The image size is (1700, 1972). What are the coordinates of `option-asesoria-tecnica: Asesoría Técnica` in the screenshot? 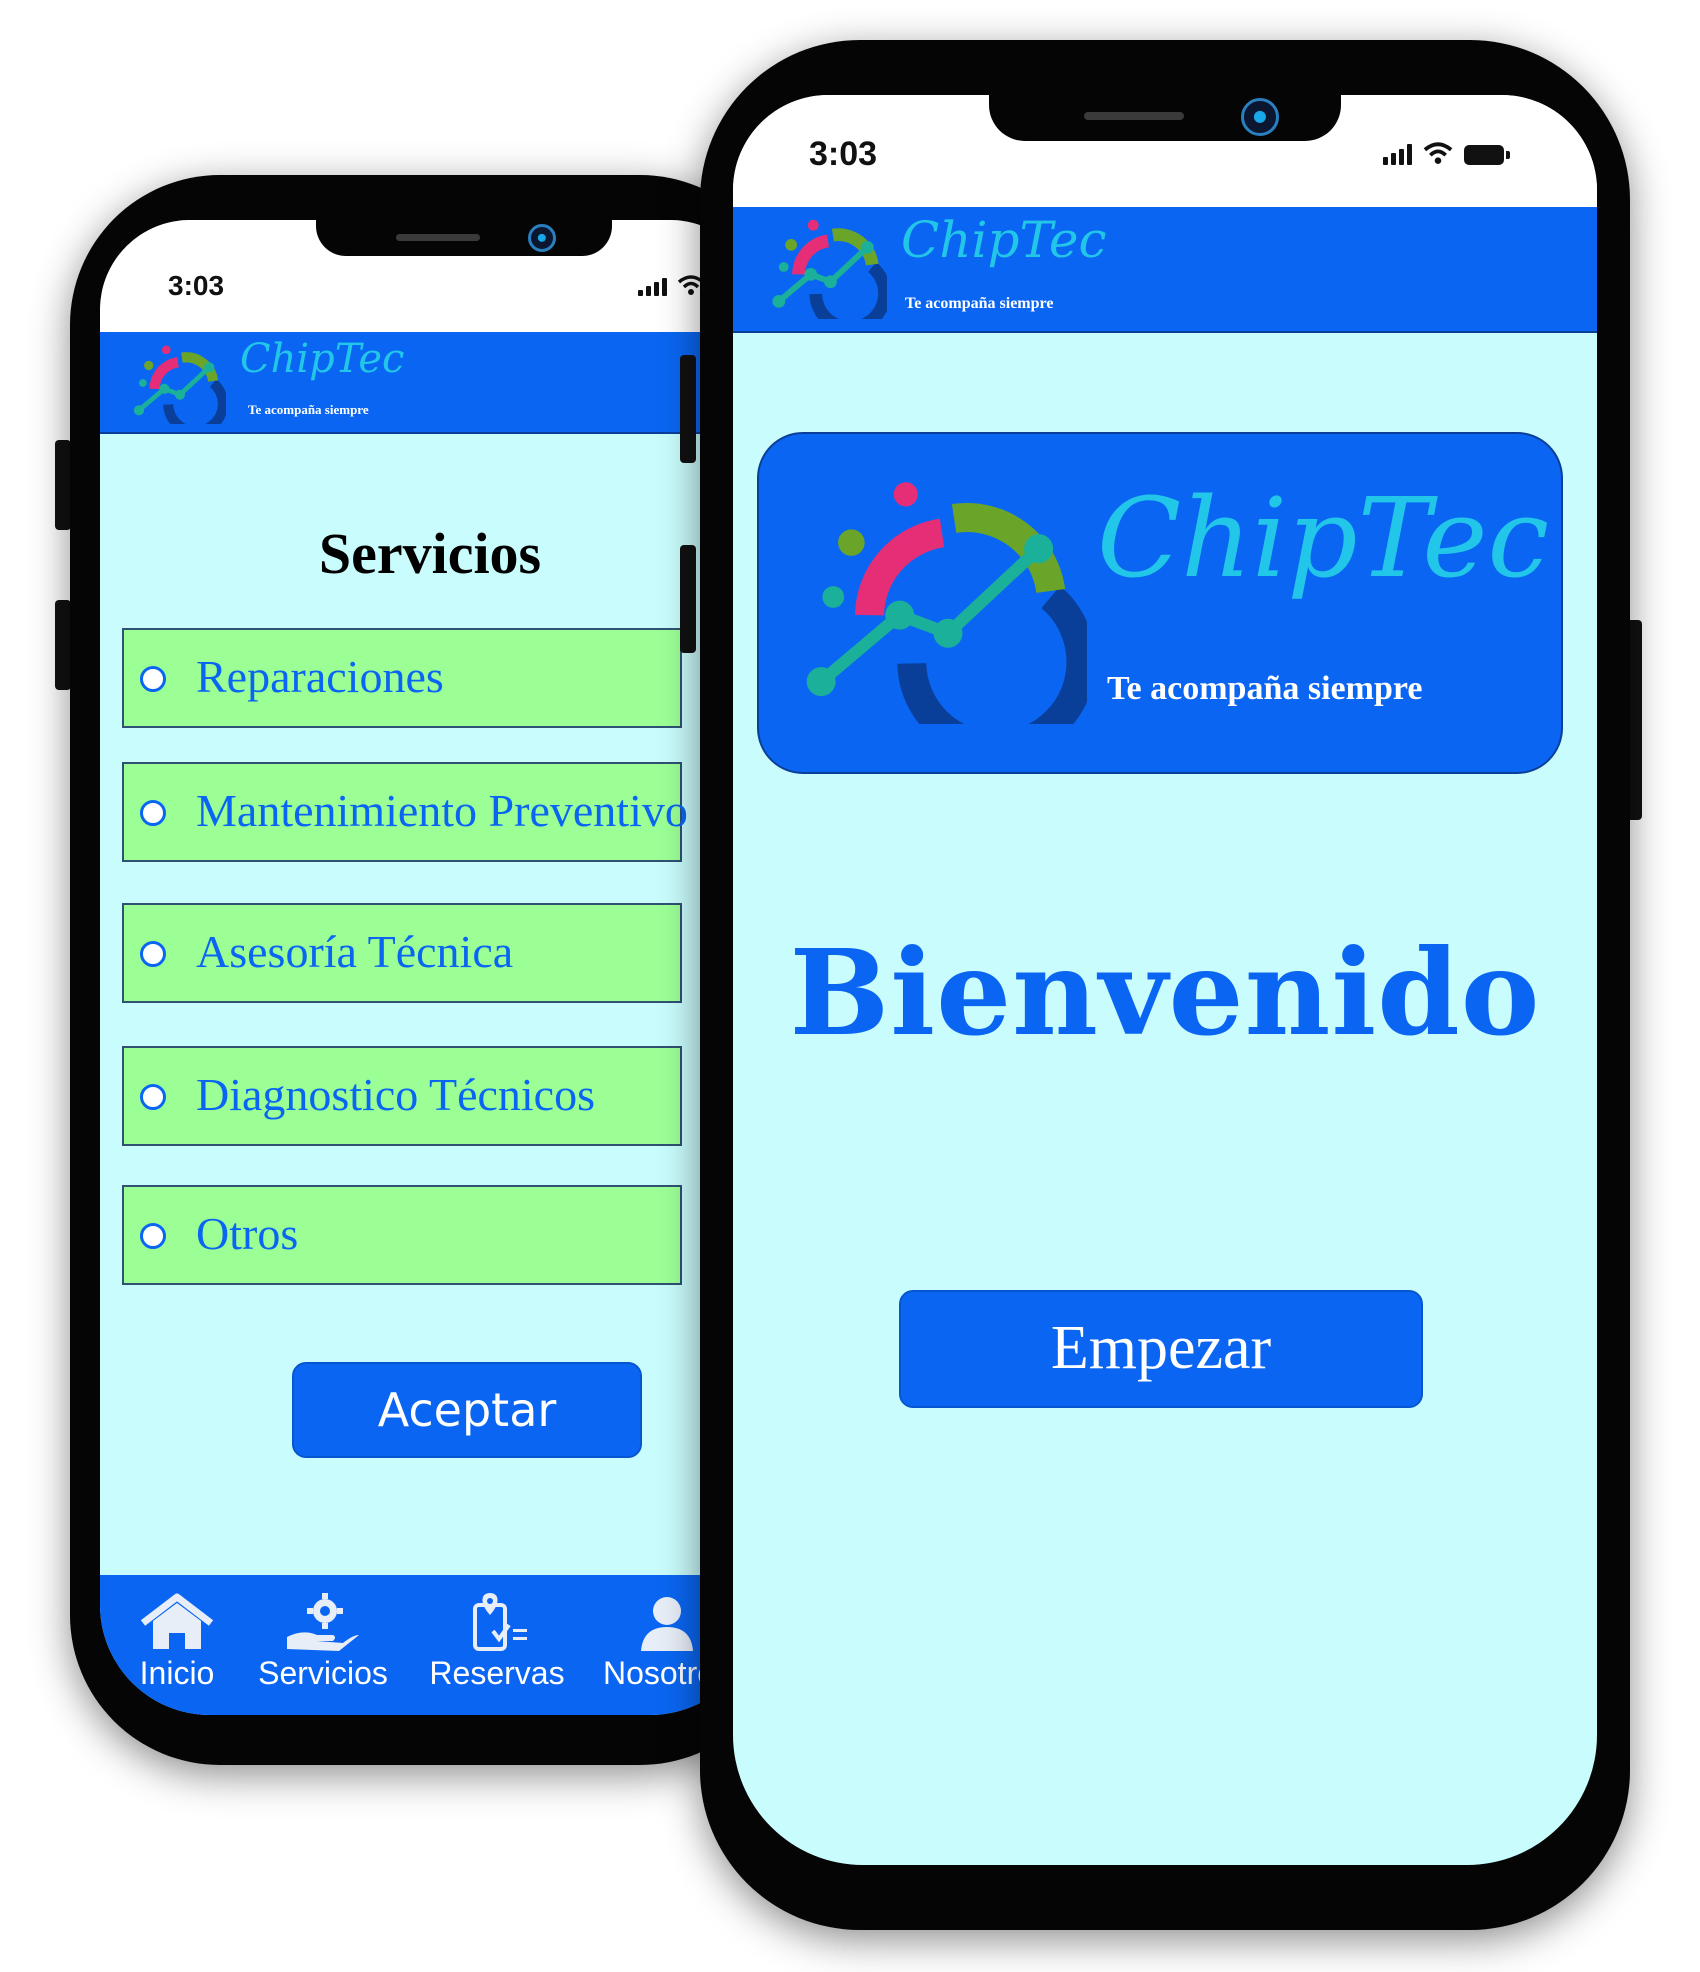 It's located at (402, 953).